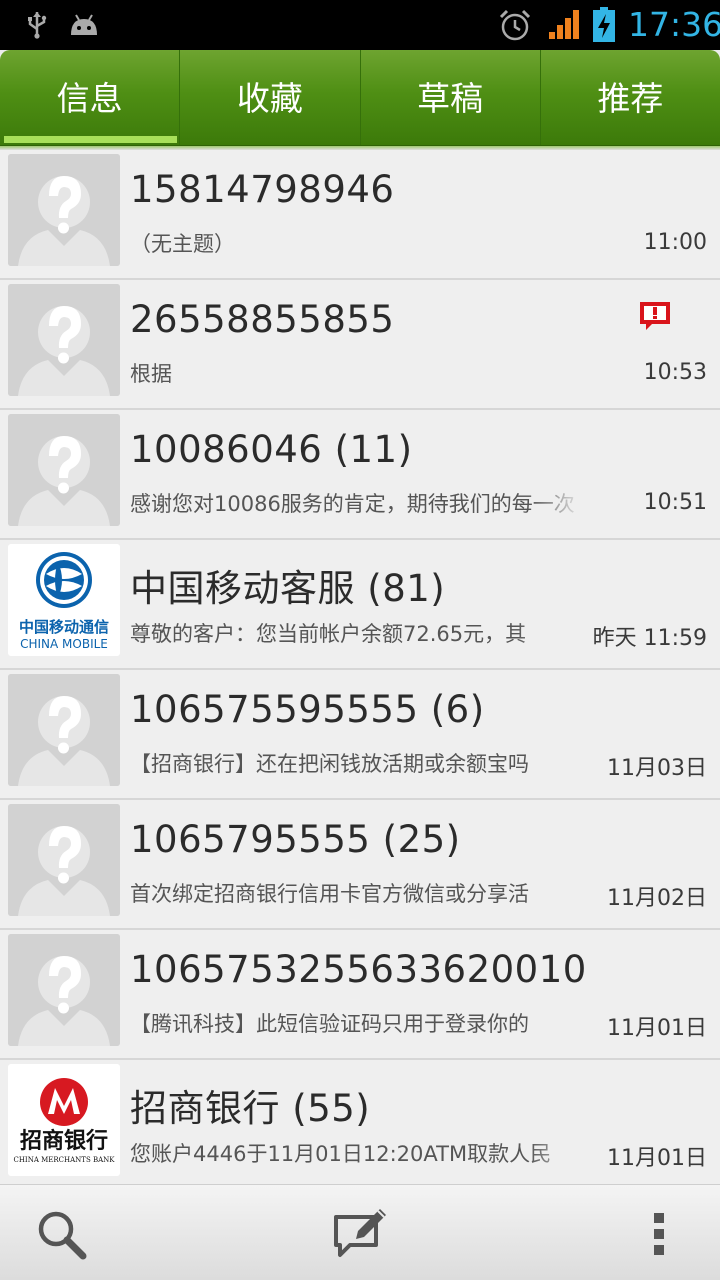 This screenshot has height=1280, width=720. I want to click on status-bar: 17:36, so click(360, 25).